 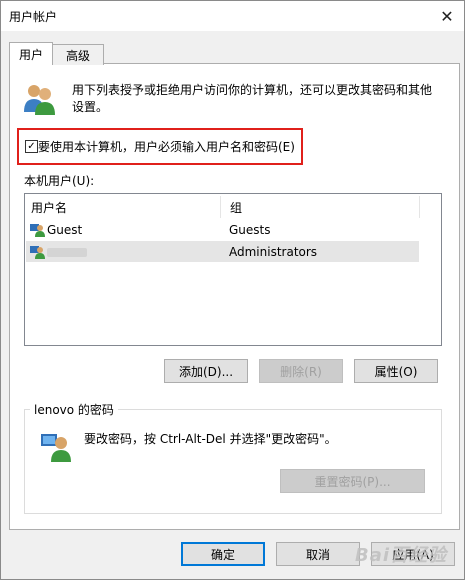 I want to click on require-login-label: 要使用本计算机，用户必须输入用户名和密码(E), so click(x=166, y=146).